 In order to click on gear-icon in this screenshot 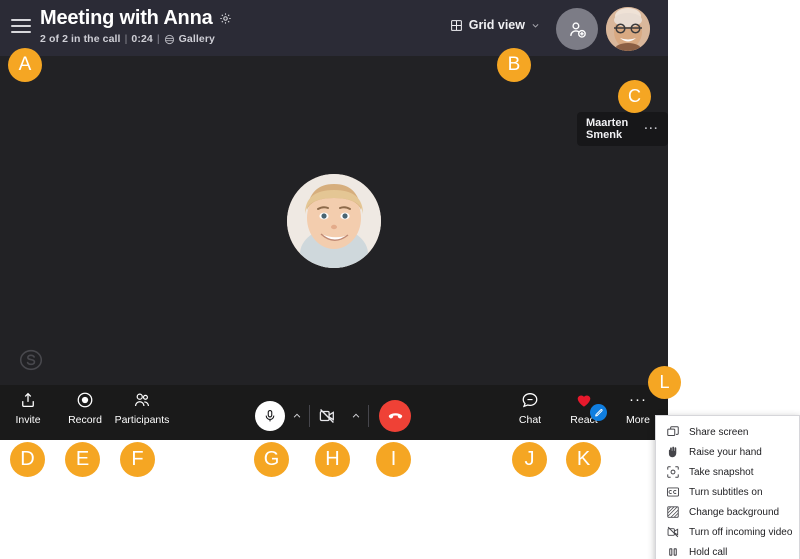, I will do `click(225, 18)`.